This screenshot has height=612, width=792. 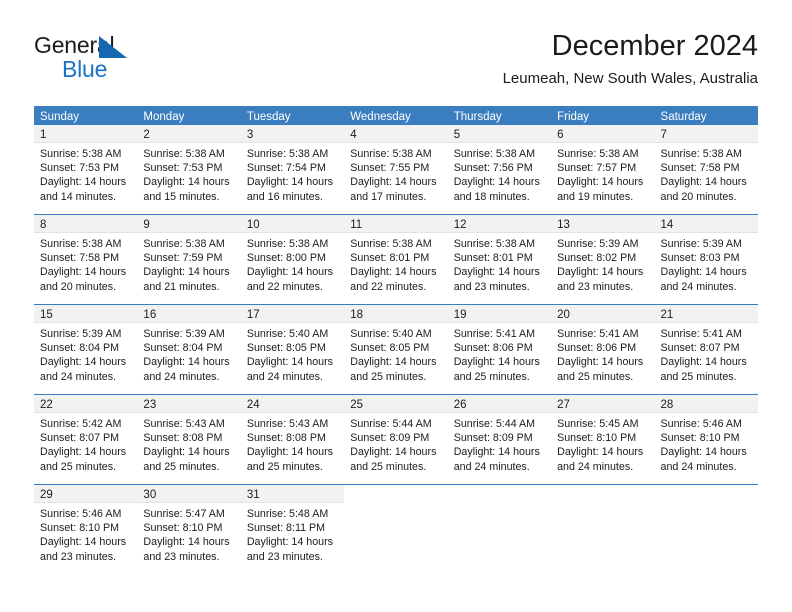 What do you see at coordinates (78, 376) in the screenshot?
I see `daylight-duration-line2: and 24 minutes.` at bounding box center [78, 376].